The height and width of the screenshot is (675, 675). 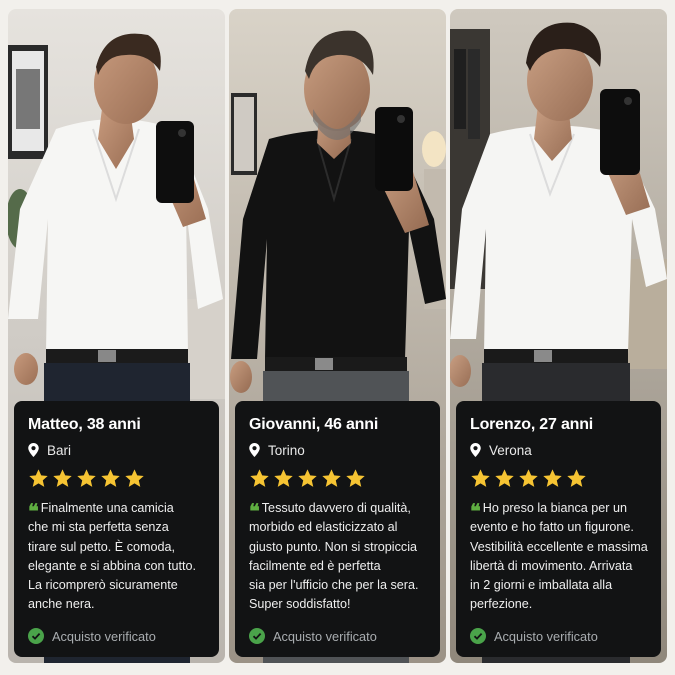 I want to click on review-line: ❝ Tessuto davvero di qualità,, so click(x=330, y=511).